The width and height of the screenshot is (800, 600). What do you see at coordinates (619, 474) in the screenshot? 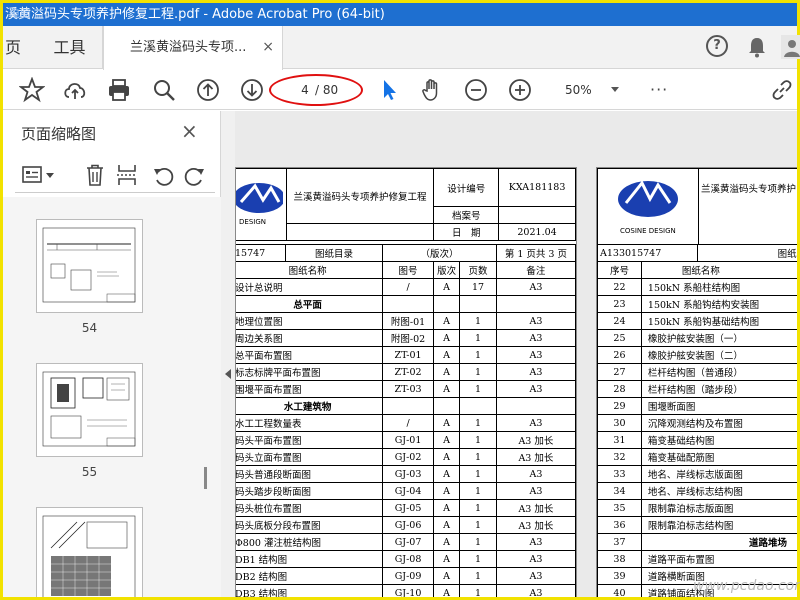
I see `cell-index: 33` at bounding box center [619, 474].